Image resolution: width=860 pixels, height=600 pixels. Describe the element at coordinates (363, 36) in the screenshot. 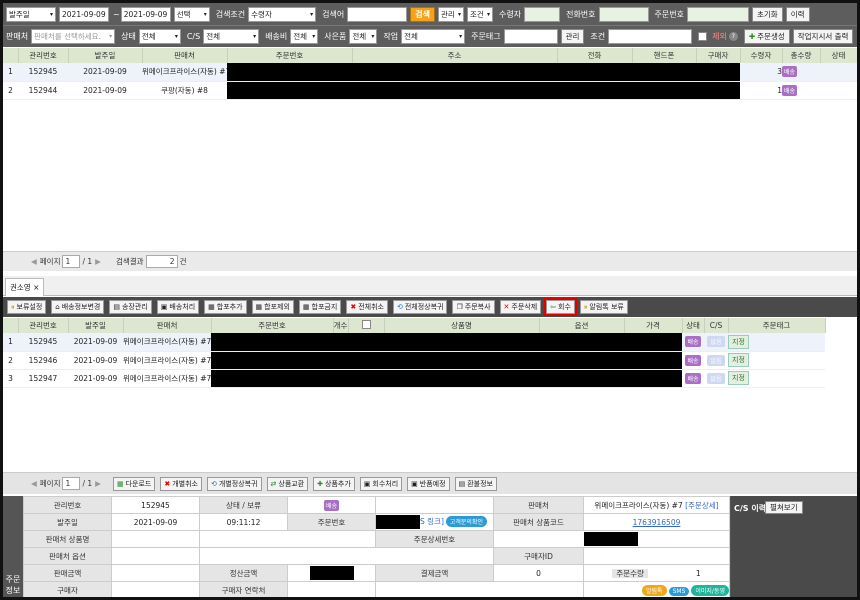

I see `gift-select: 전체 ▾` at that location.